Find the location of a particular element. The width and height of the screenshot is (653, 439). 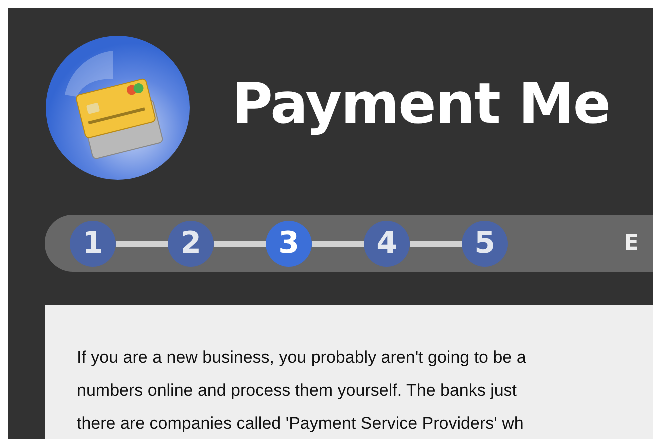

step-bar-label: E is located at coordinates (632, 244).